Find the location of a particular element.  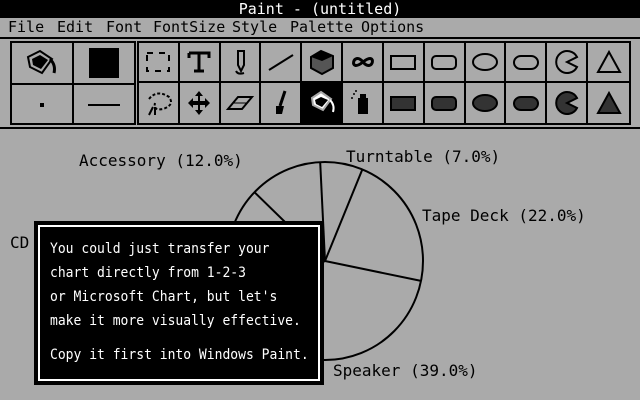

brush-icon is located at coordinates (282, 103).